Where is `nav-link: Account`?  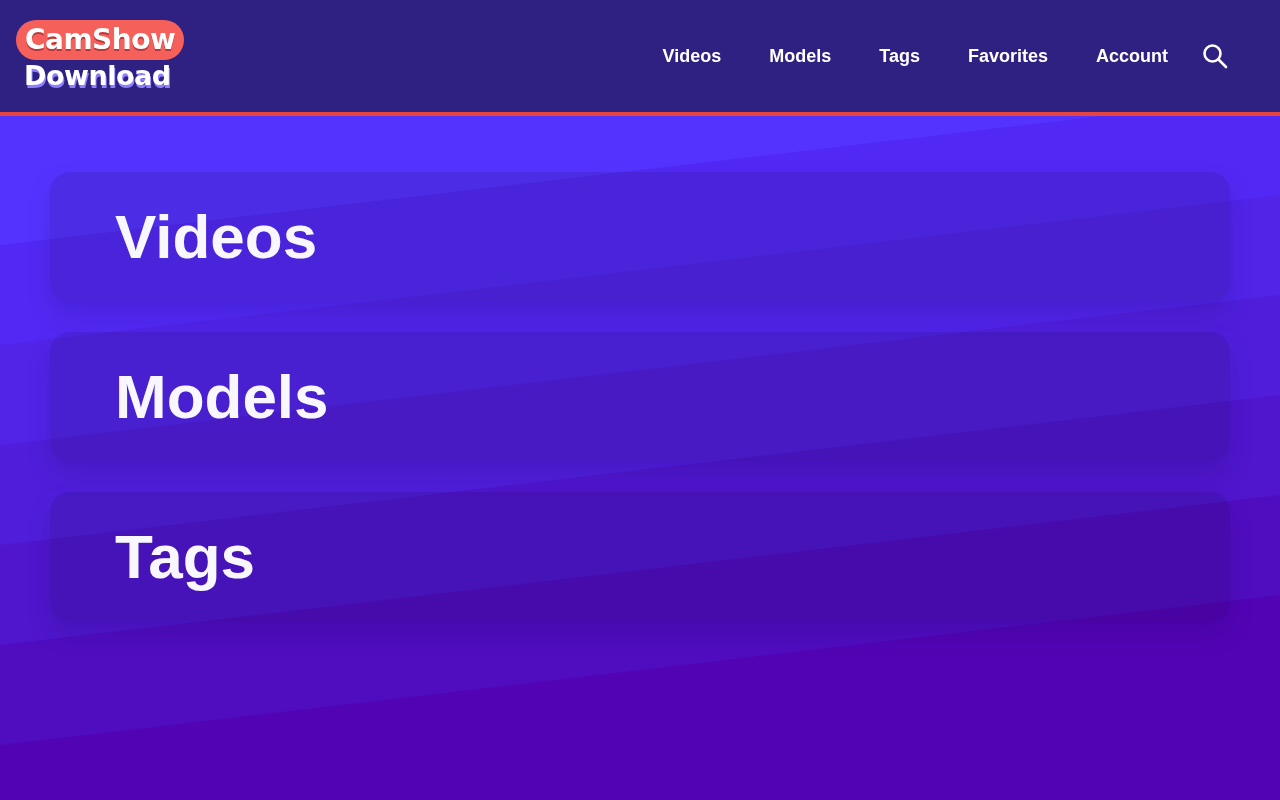 nav-link: Account is located at coordinates (1132, 56).